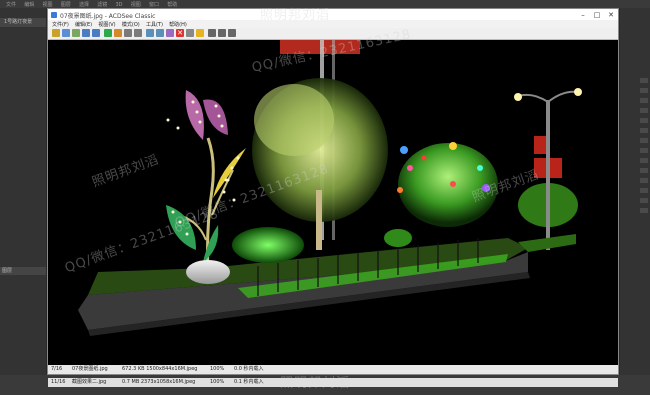 Image resolution: width=650 pixels, height=395 pixels. I want to click on background-app-menubar: 文件 编辑 视图 图层 选择 滤镜 3D 视图 窗口 帮助, so click(325, 4).